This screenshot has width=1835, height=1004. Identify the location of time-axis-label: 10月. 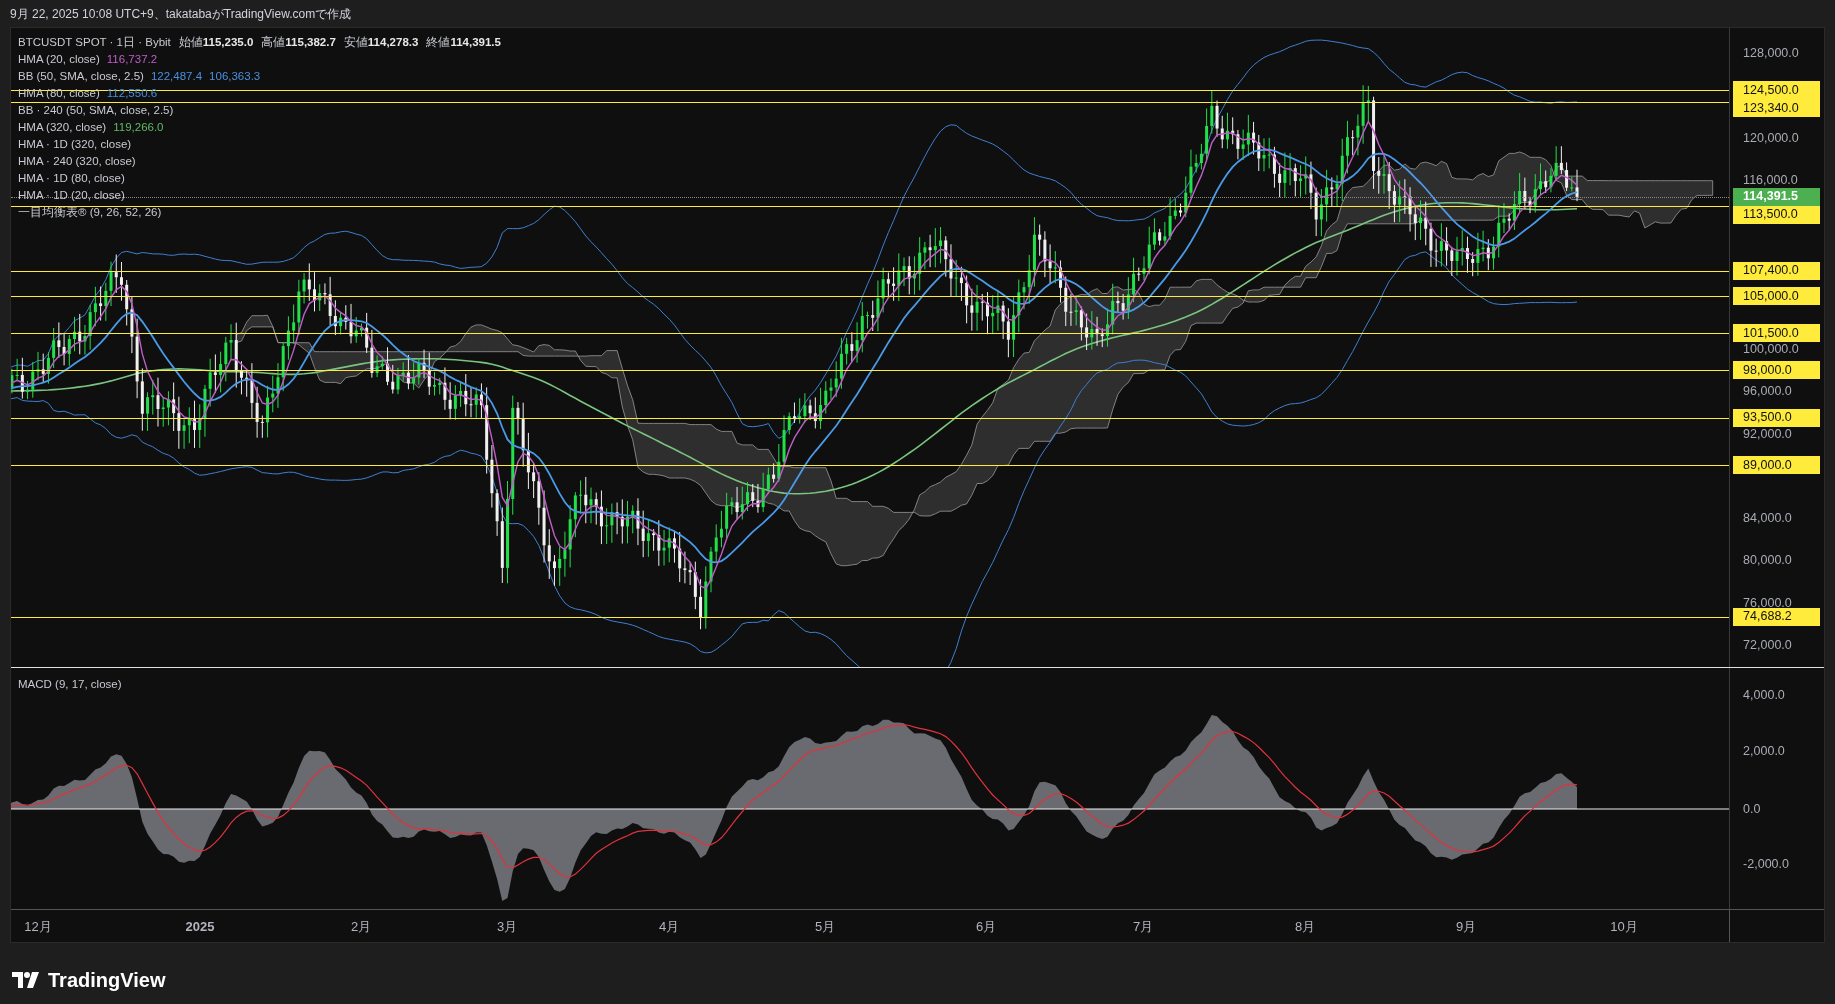
(1624, 927).